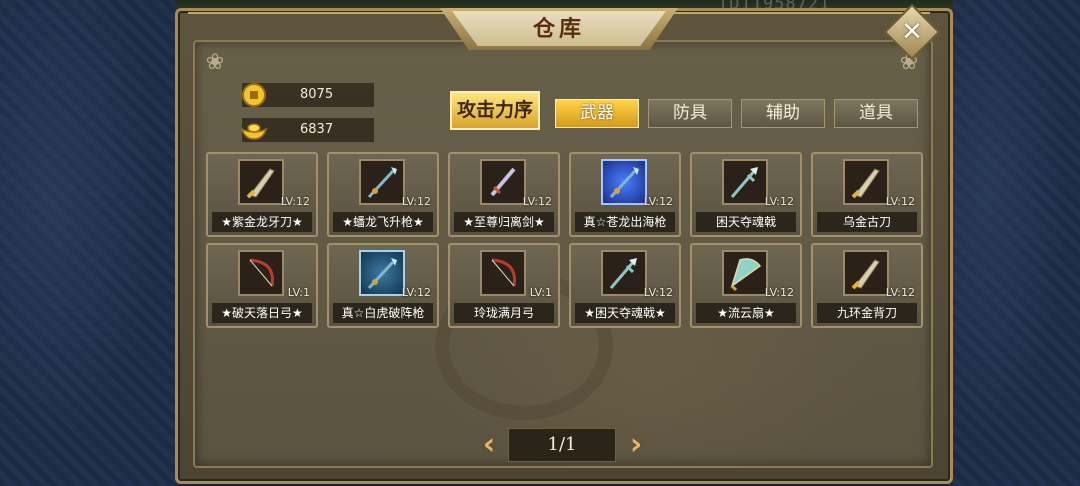 This screenshot has height=486, width=1080. I want to click on item-name: ★蟠龙飞升枪★, so click(383, 222).